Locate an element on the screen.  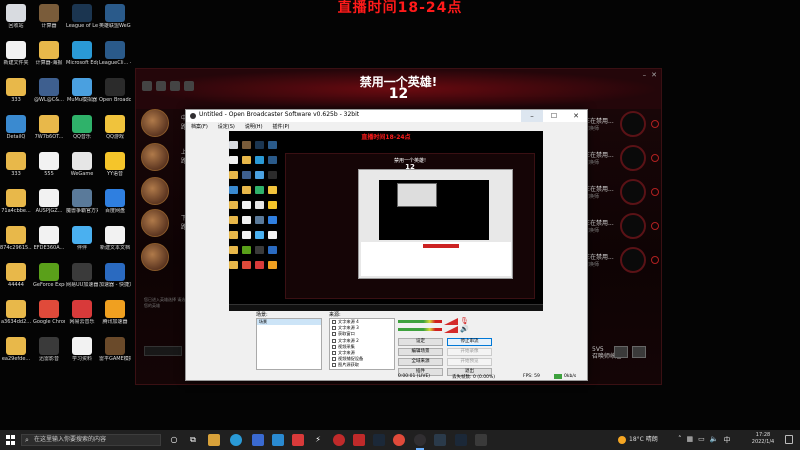
edge-icon is located at coordinates (236, 440).